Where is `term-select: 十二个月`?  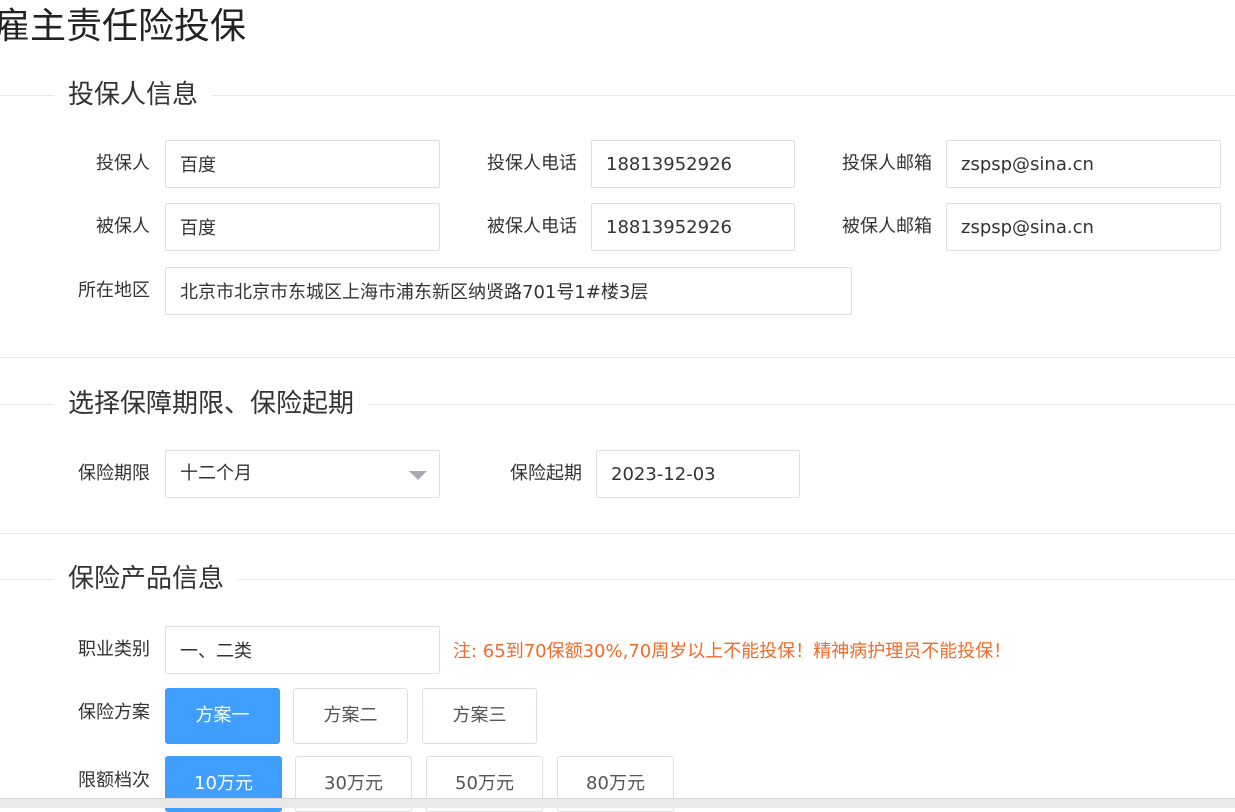 term-select: 十二个月 is located at coordinates (302, 474).